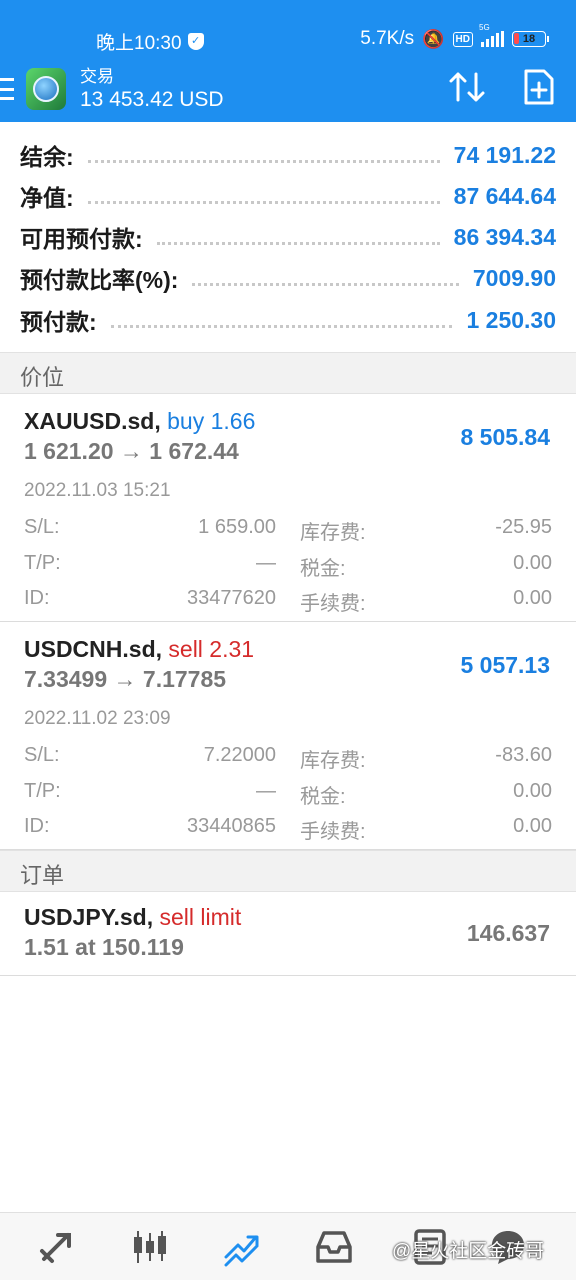 The width and height of the screenshot is (576, 1280). What do you see at coordinates (42, 377) in the screenshot?
I see `section-title: 价位` at bounding box center [42, 377].